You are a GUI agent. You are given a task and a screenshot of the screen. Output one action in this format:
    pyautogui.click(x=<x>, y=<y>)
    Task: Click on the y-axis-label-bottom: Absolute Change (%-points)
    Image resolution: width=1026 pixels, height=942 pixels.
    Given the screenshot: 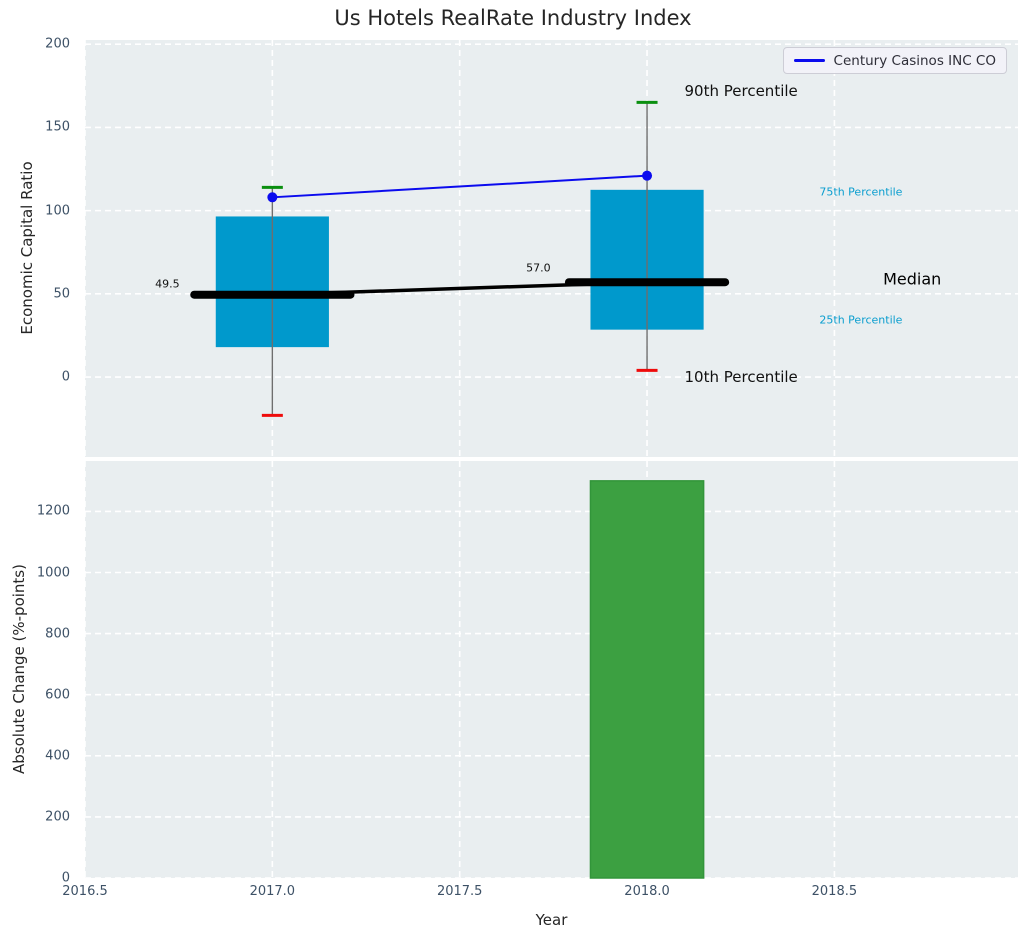 What is the action you would take?
    pyautogui.click(x=19, y=669)
    